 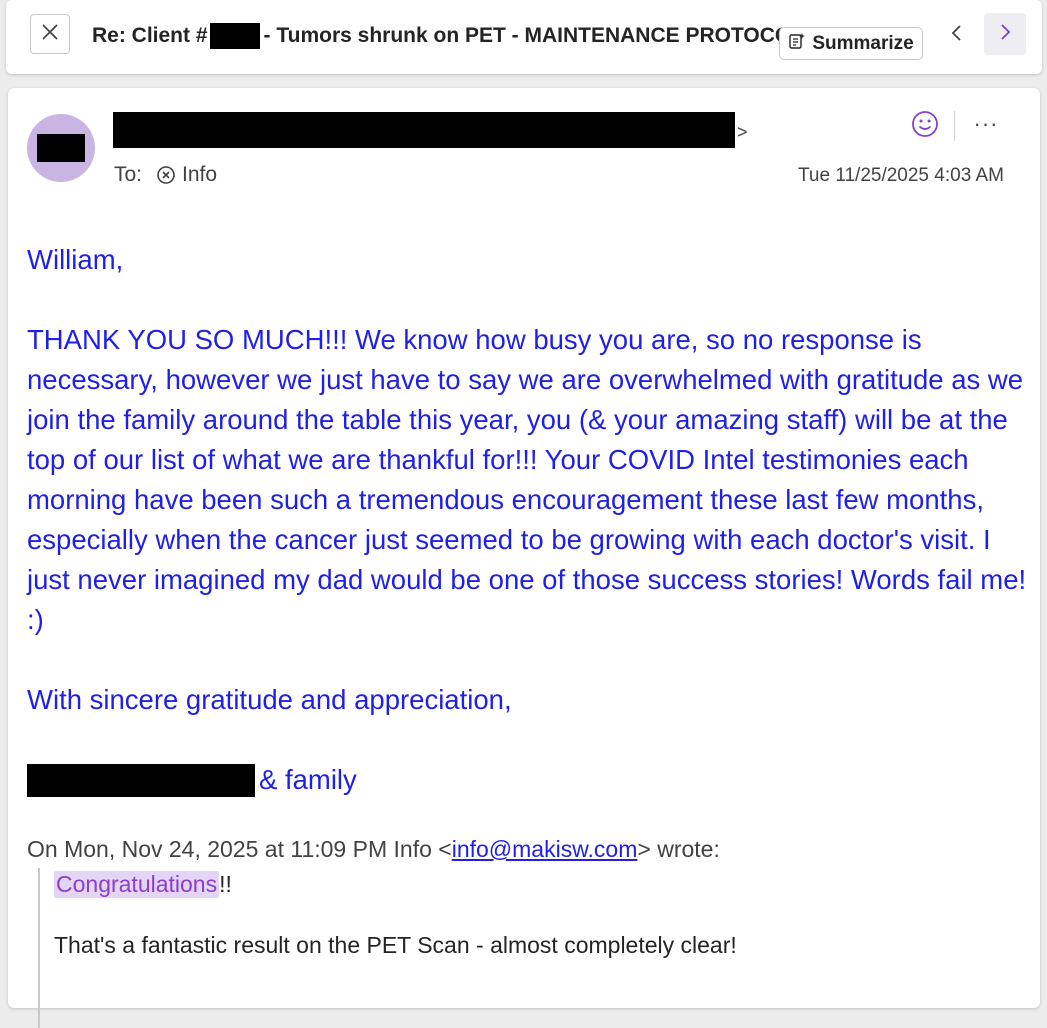 I want to click on sender-avatar, so click(x=61, y=148).